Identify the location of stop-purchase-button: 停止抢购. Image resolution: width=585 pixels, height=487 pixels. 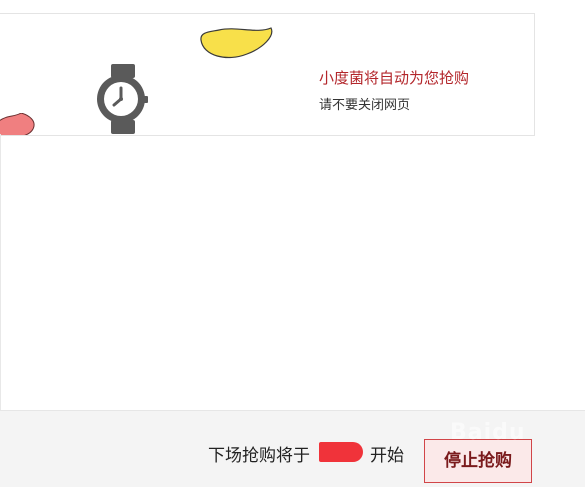
(478, 461).